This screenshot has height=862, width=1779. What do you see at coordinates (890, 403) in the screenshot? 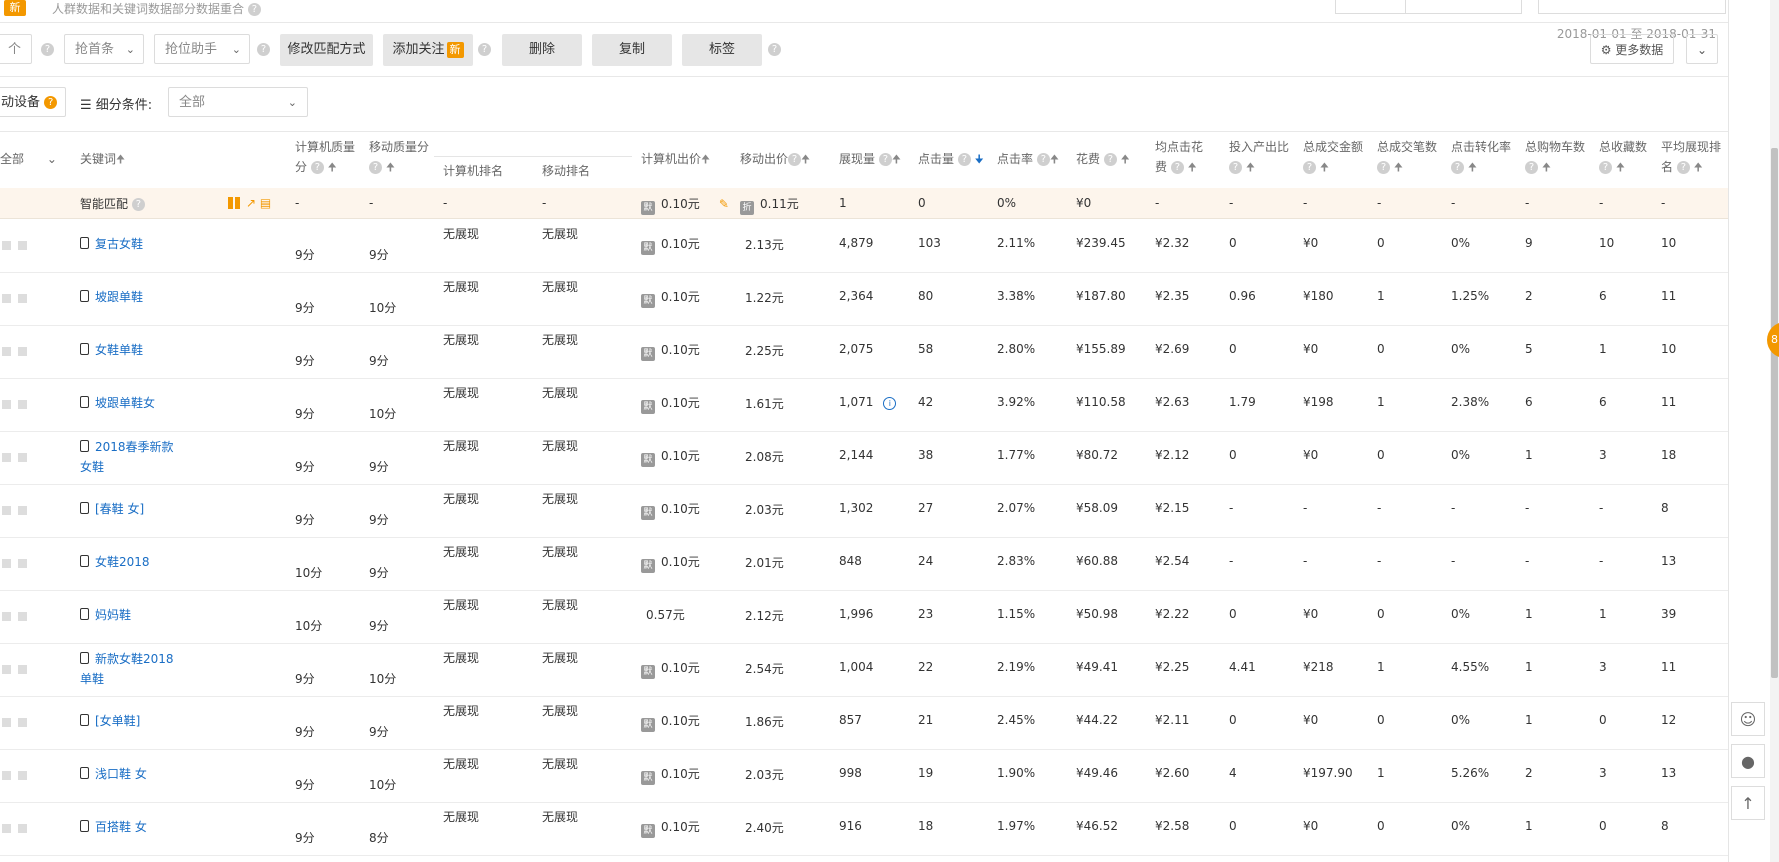
I see `info-icon: i` at bounding box center [890, 403].